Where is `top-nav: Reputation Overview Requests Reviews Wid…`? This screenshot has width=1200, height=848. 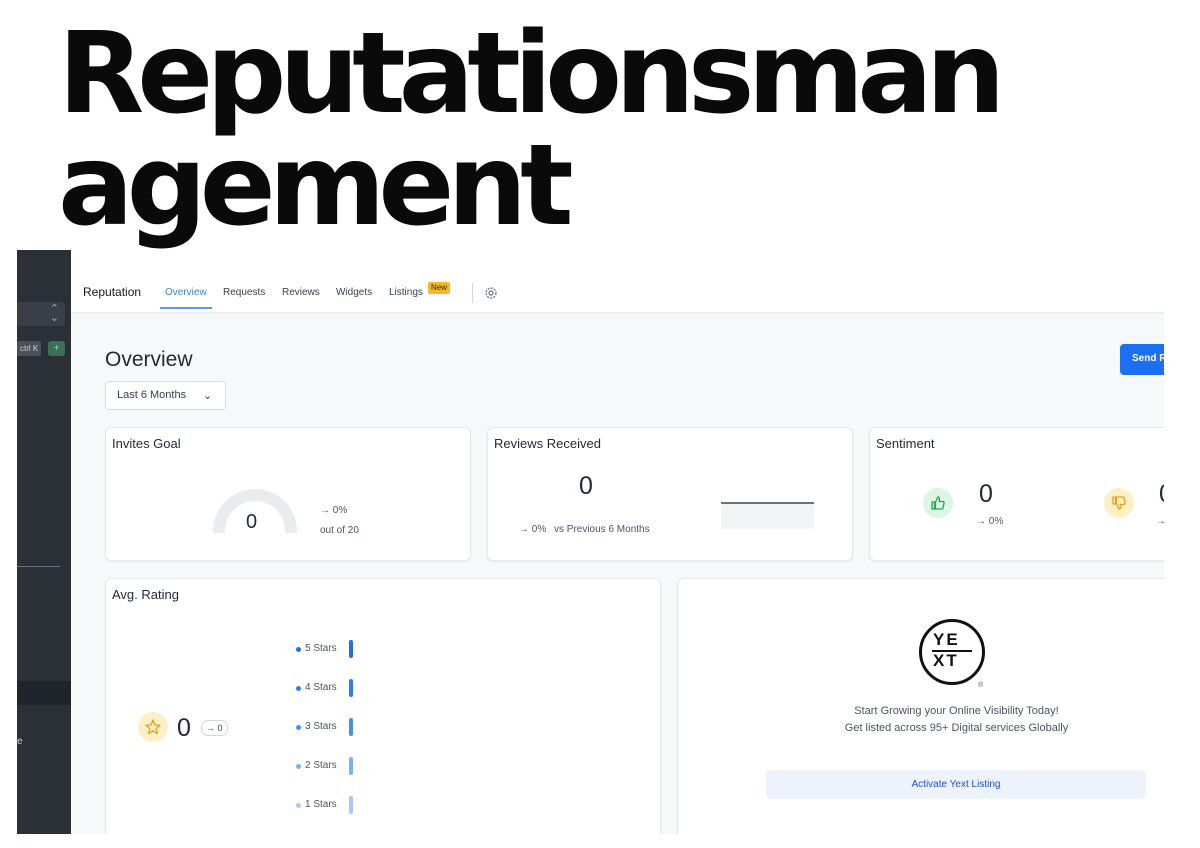 top-nav: Reputation Overview Requests Reviews Wid… is located at coordinates (617, 282).